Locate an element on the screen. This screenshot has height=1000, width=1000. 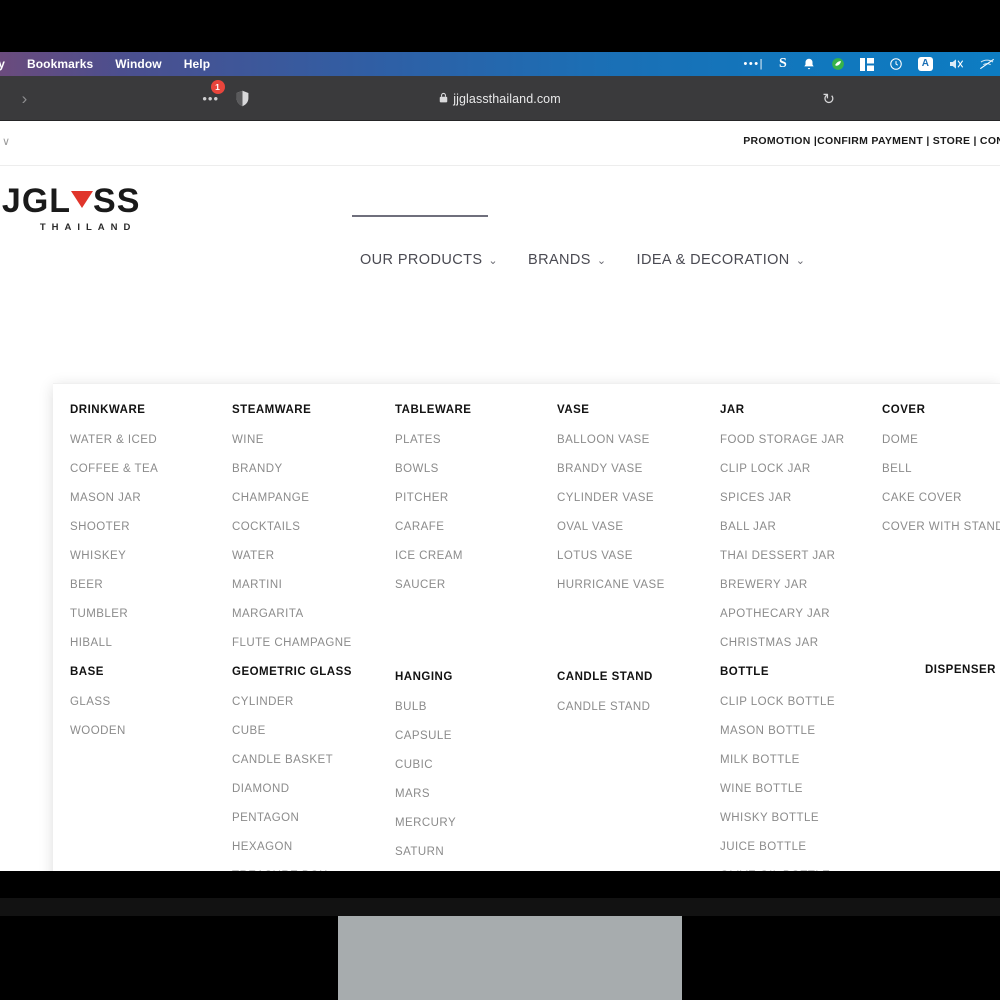
mega-item: DIAMOND is located at coordinates (313, 789).